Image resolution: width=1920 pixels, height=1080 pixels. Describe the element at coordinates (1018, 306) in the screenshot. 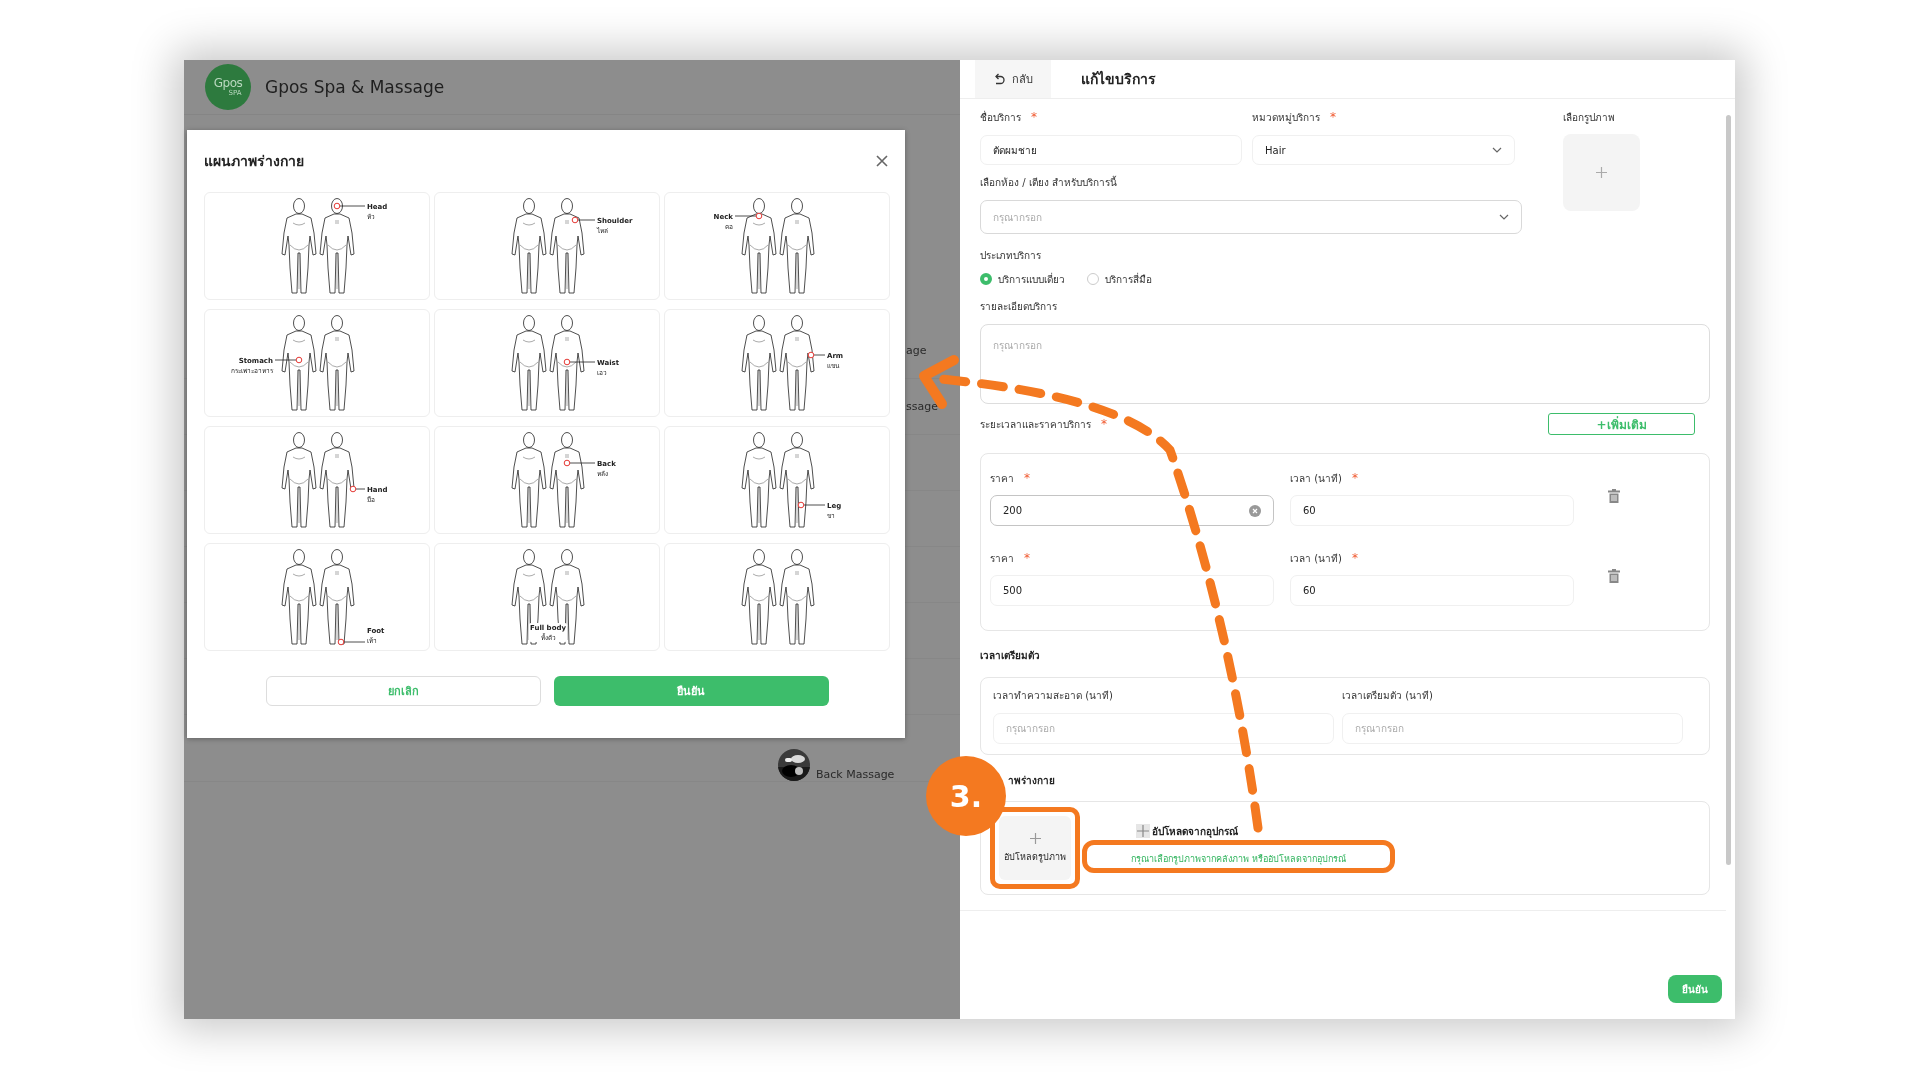

I see `field-label: รายละเอียดบริการ` at that location.